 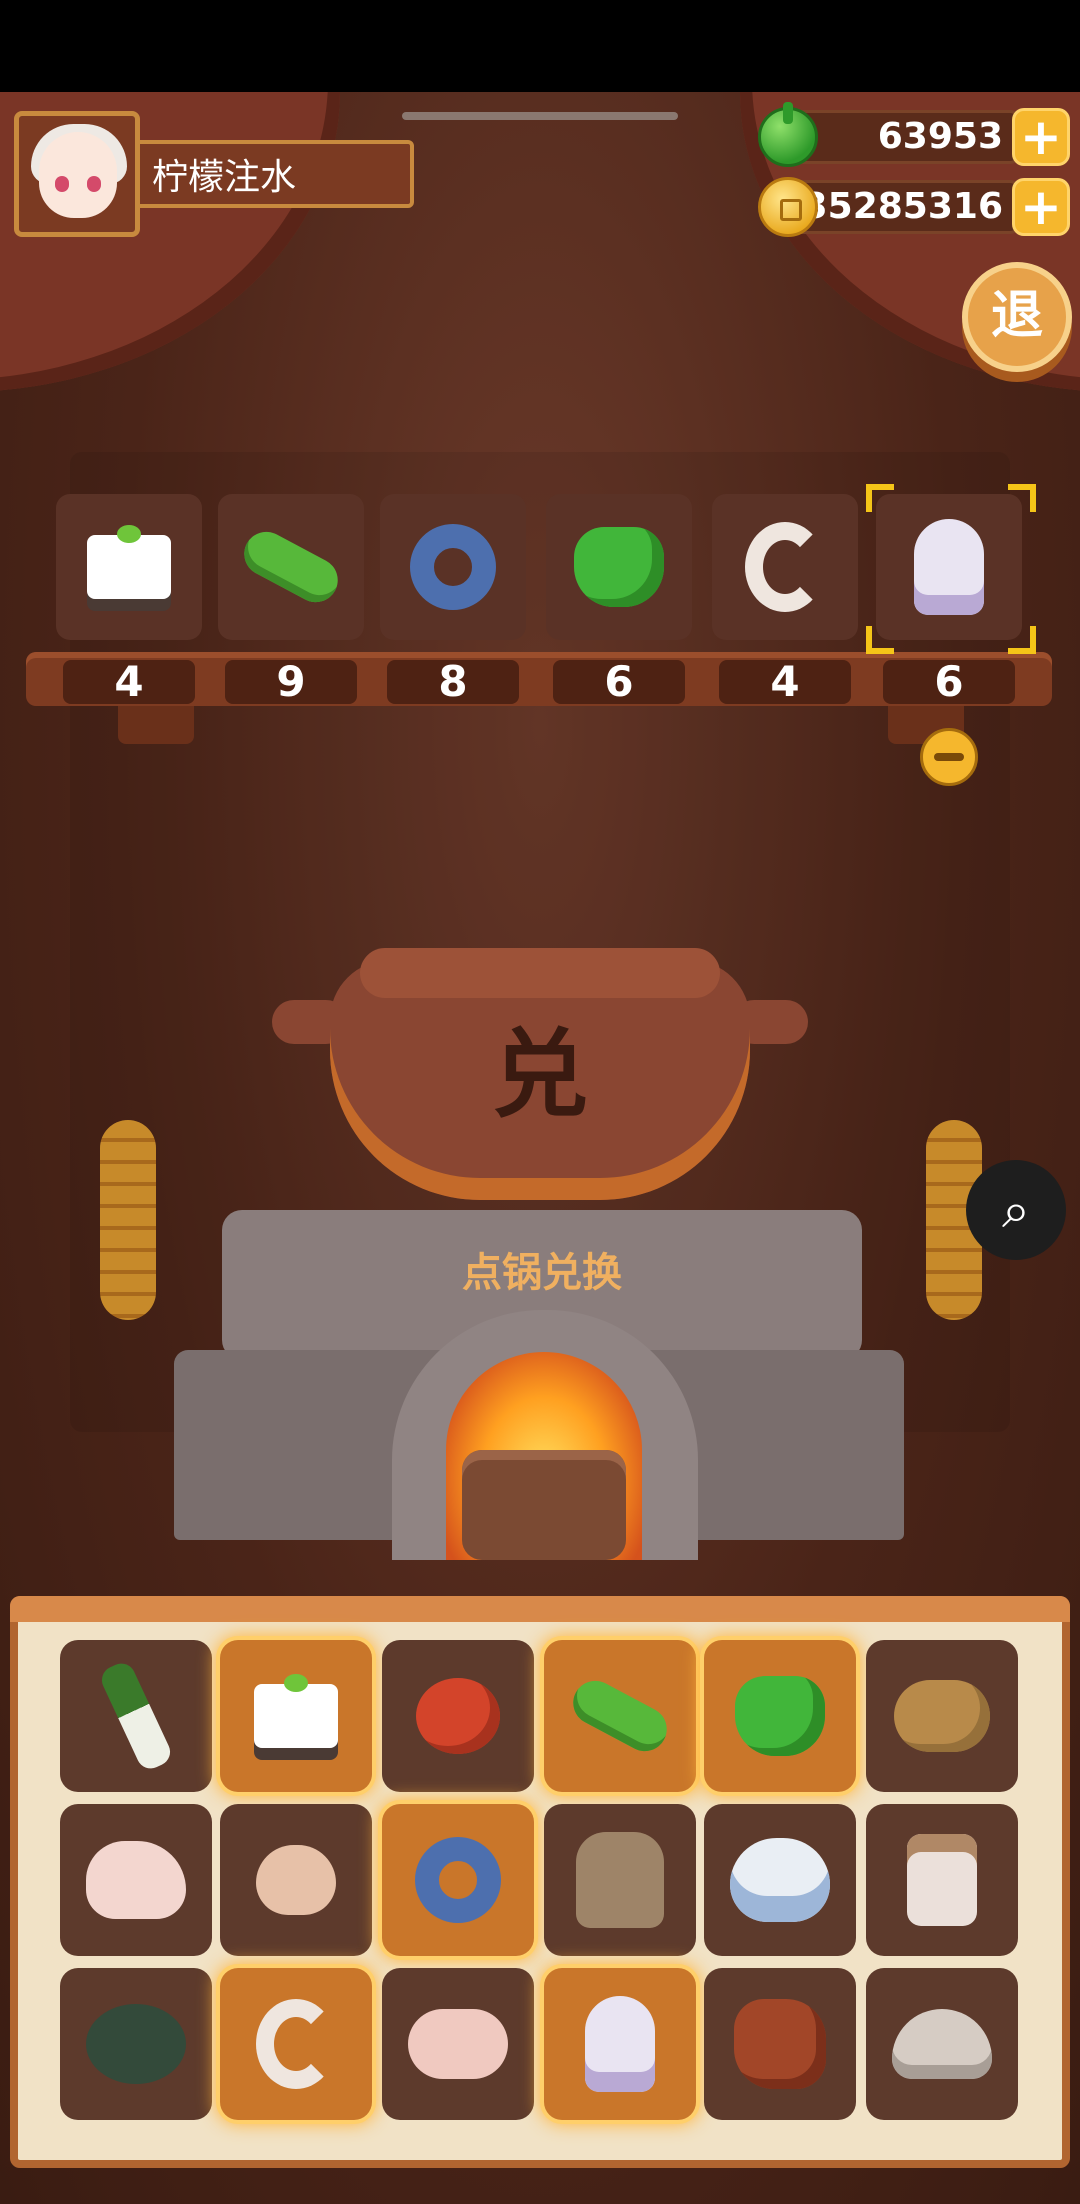 I want to click on inventory-item-tomato, so click(x=458, y=1716).